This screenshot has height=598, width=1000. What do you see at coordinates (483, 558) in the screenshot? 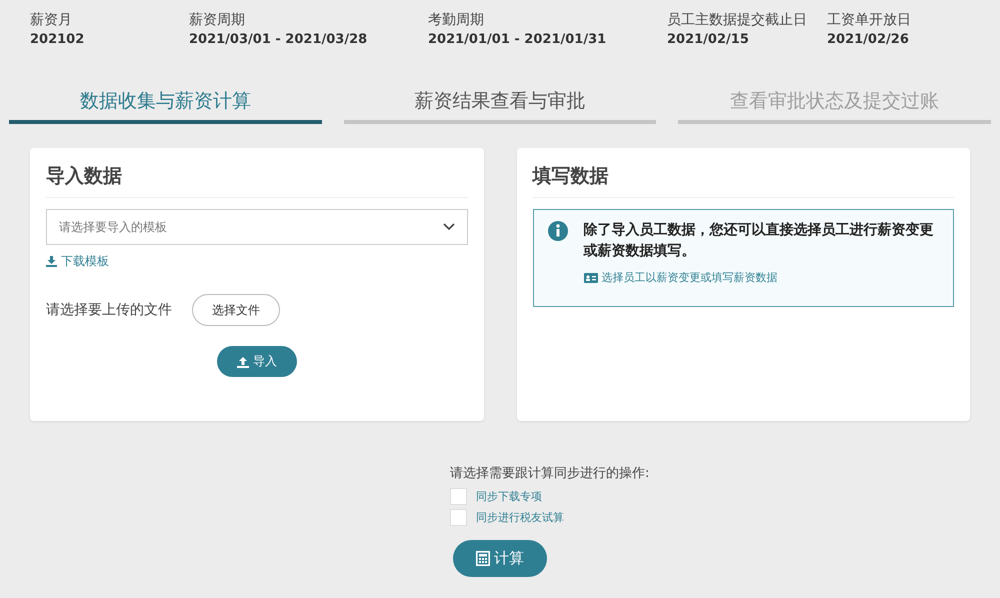
I see `calculator-icon` at bounding box center [483, 558].